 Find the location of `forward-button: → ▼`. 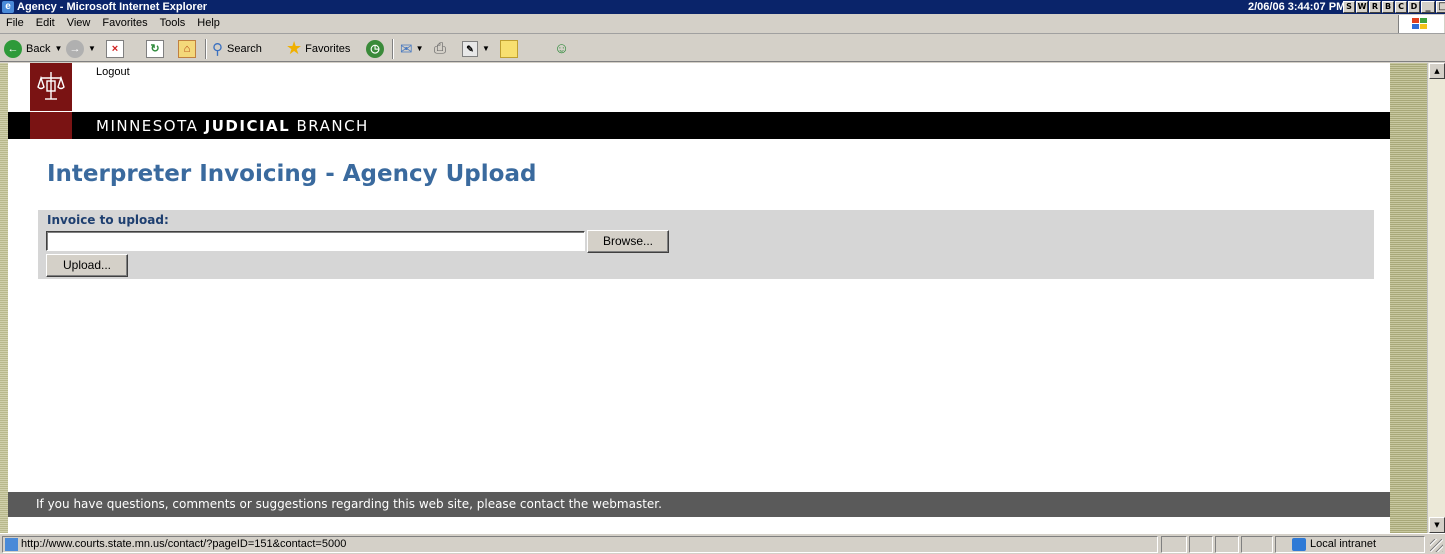

forward-button: → ▼ is located at coordinates (81, 48).